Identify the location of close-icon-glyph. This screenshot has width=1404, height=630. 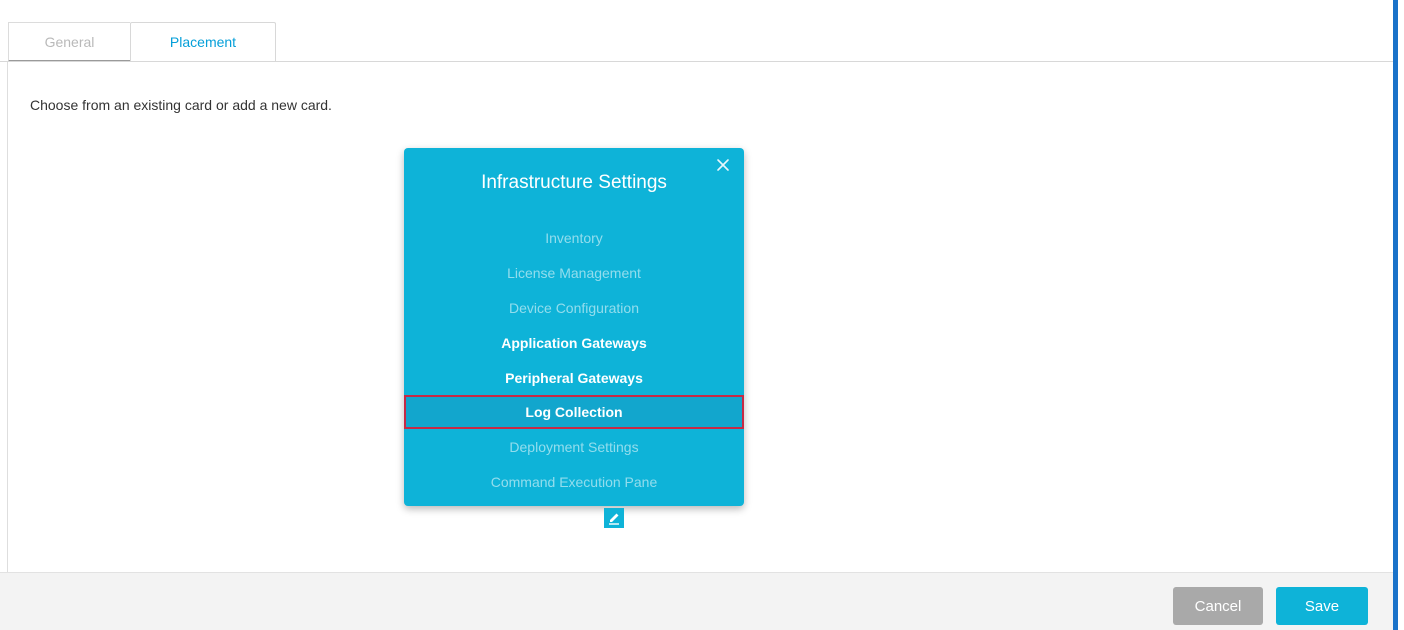
(723, 165).